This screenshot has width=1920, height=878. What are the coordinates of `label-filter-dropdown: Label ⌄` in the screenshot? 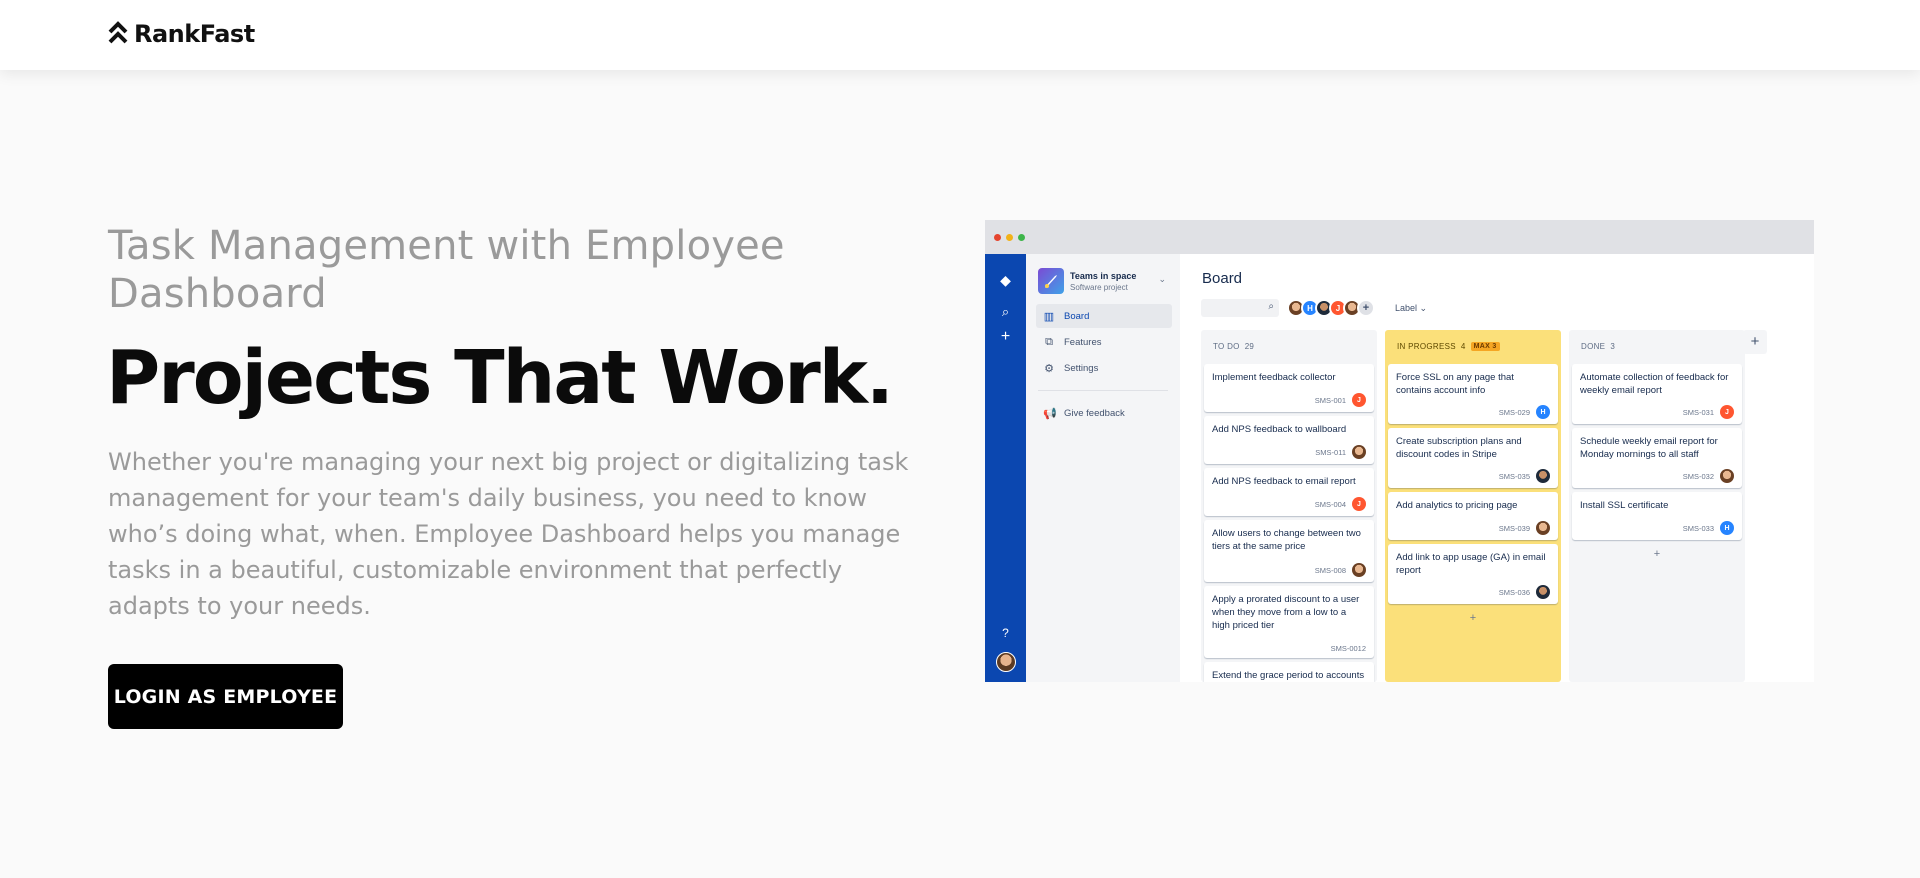 It's located at (1411, 308).